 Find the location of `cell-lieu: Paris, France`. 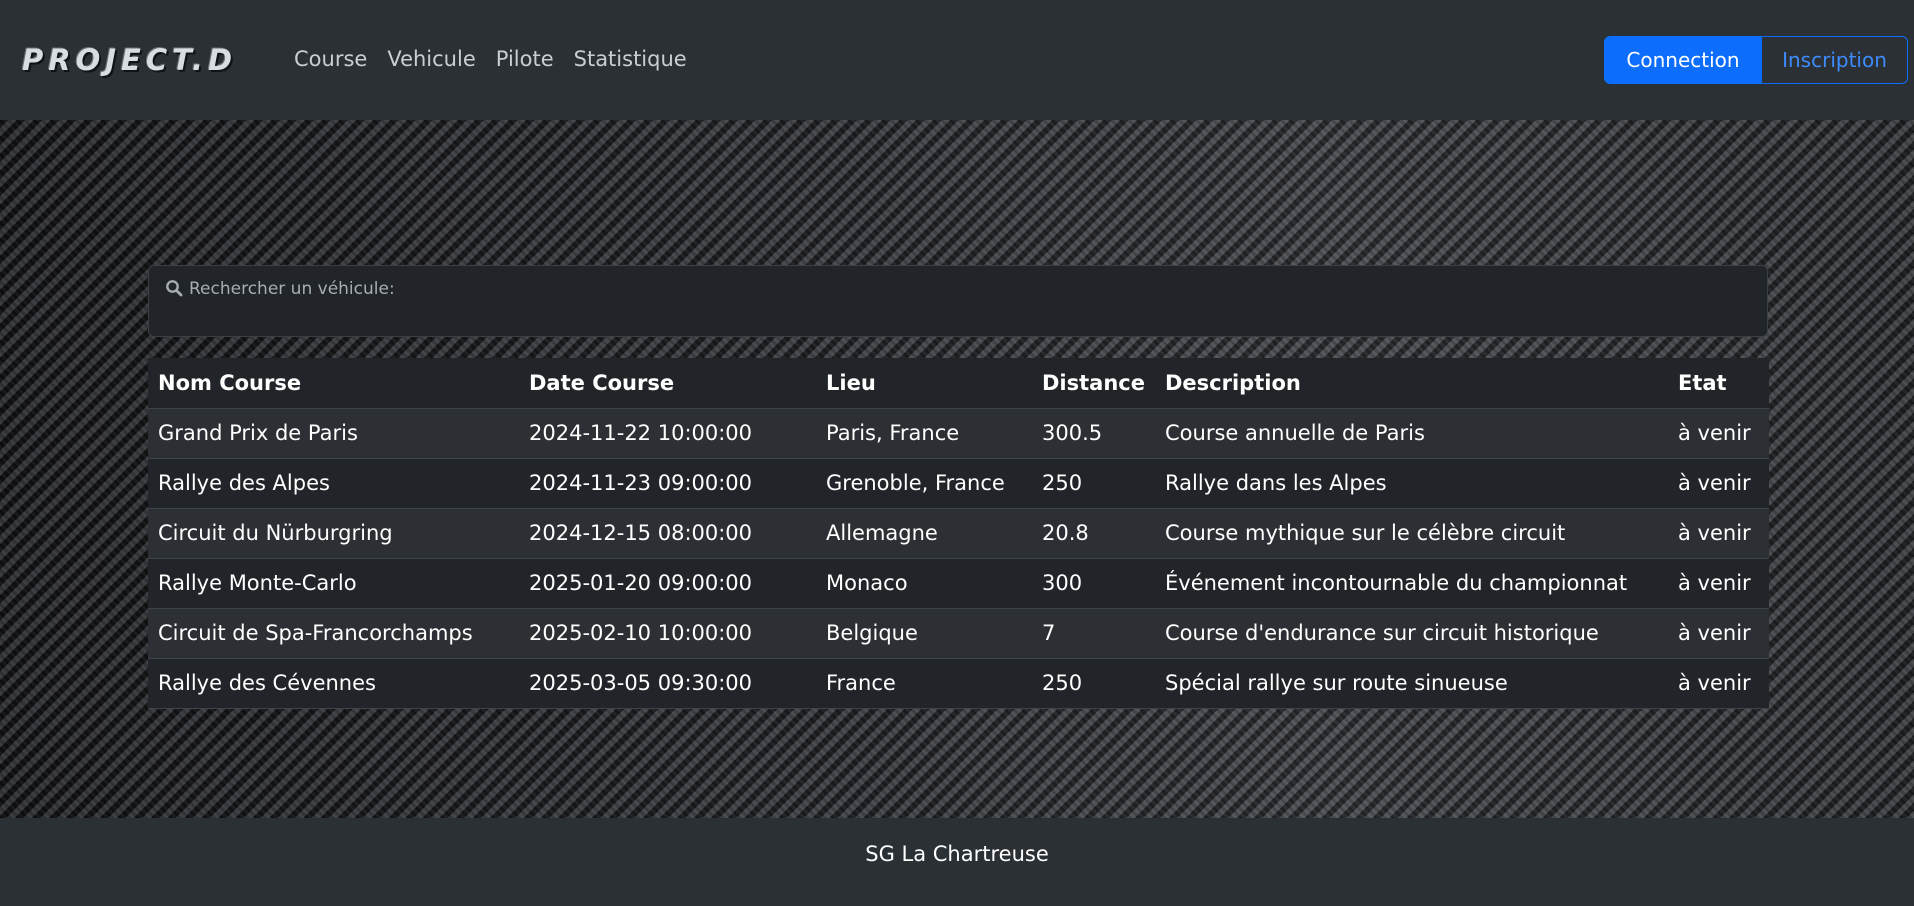

cell-lieu: Paris, France is located at coordinates (924, 433).